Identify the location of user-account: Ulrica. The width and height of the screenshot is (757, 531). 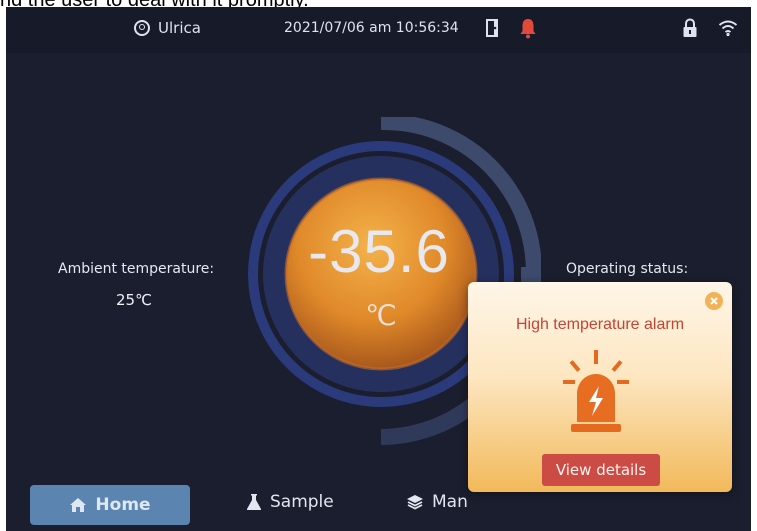
(167, 28).